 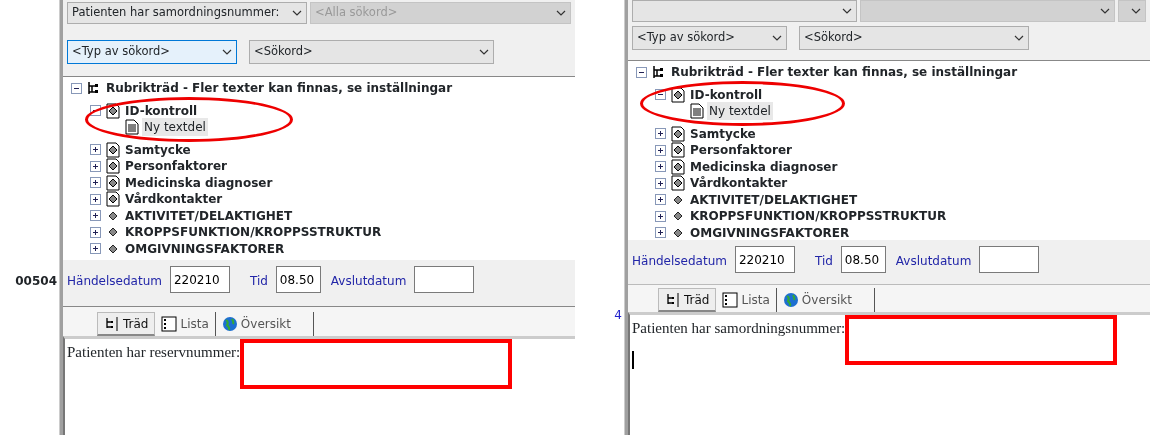 I want to click on record-number: 4, so click(x=618, y=315).